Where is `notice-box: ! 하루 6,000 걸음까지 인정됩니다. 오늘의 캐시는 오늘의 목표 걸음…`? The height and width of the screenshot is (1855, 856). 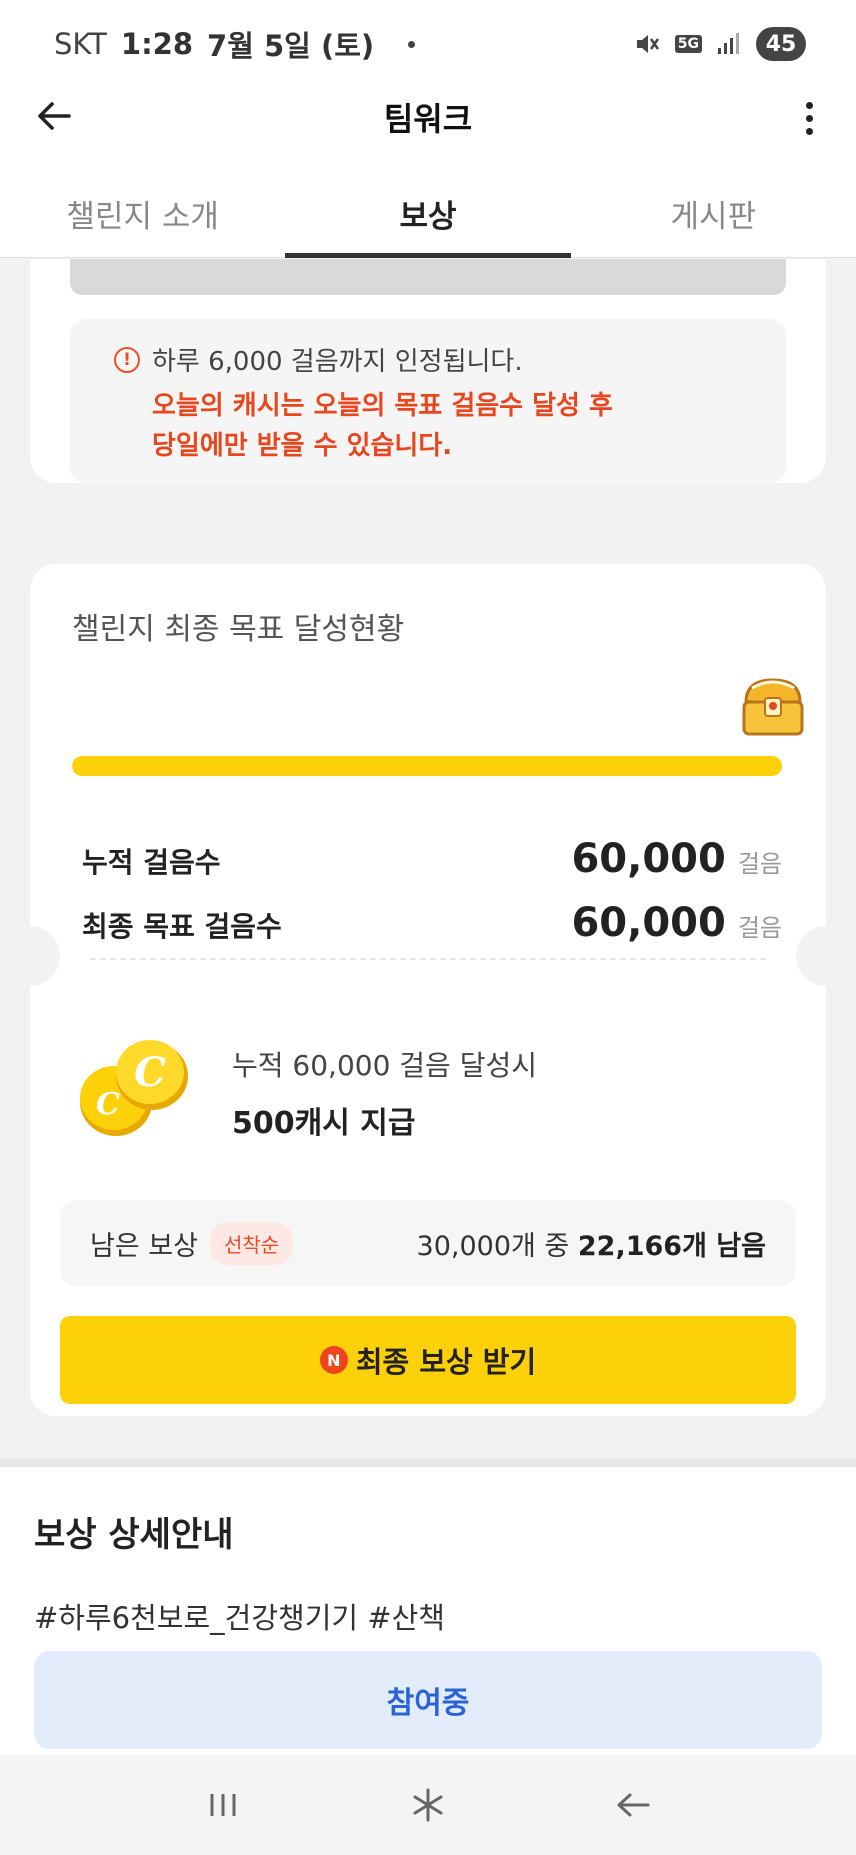
notice-box: ! 하루 6,000 걸음까지 인정됩니다. 오늘의 캐시는 오늘의 목표 걸음… is located at coordinates (428, 401).